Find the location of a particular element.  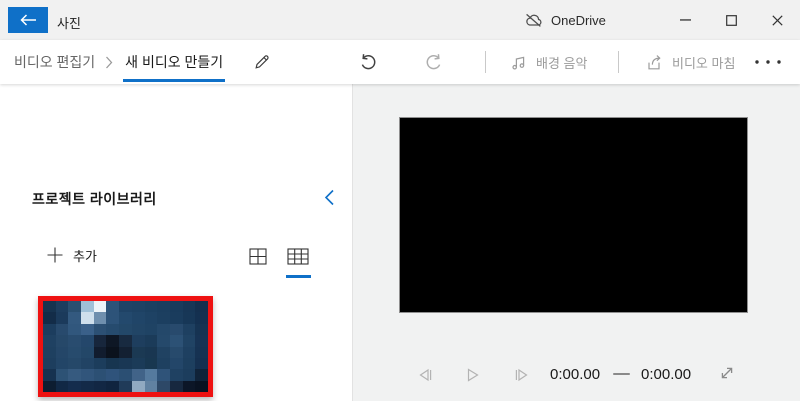

library-thumbnail-selected is located at coordinates (125, 346).